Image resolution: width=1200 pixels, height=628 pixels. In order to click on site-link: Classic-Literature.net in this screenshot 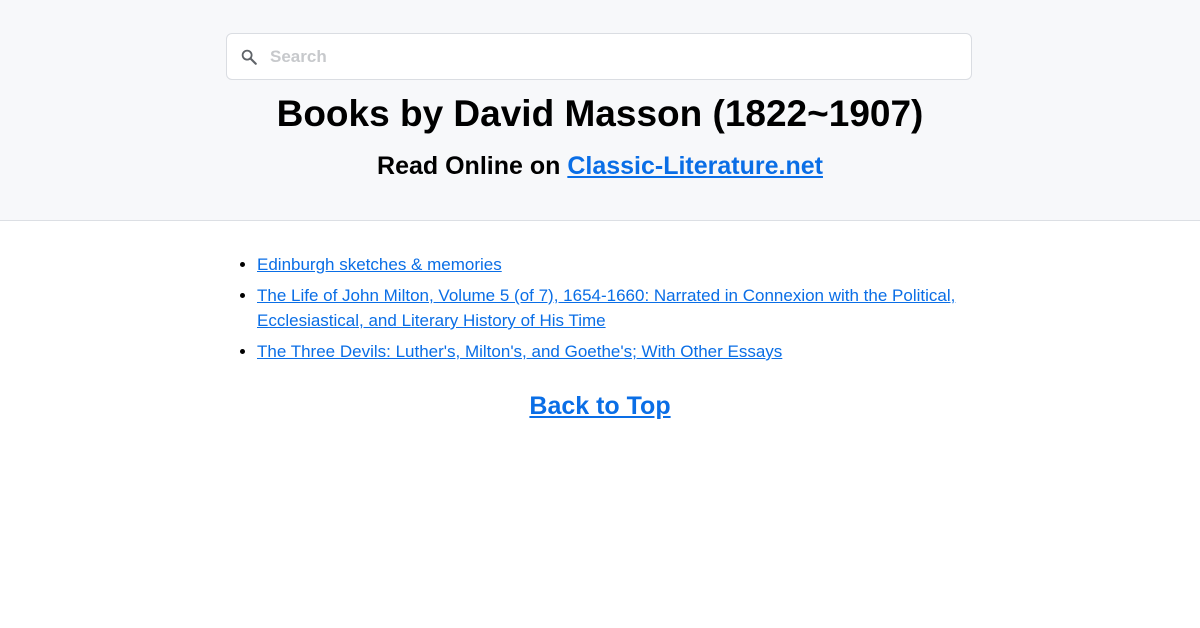, I will do `click(695, 166)`.